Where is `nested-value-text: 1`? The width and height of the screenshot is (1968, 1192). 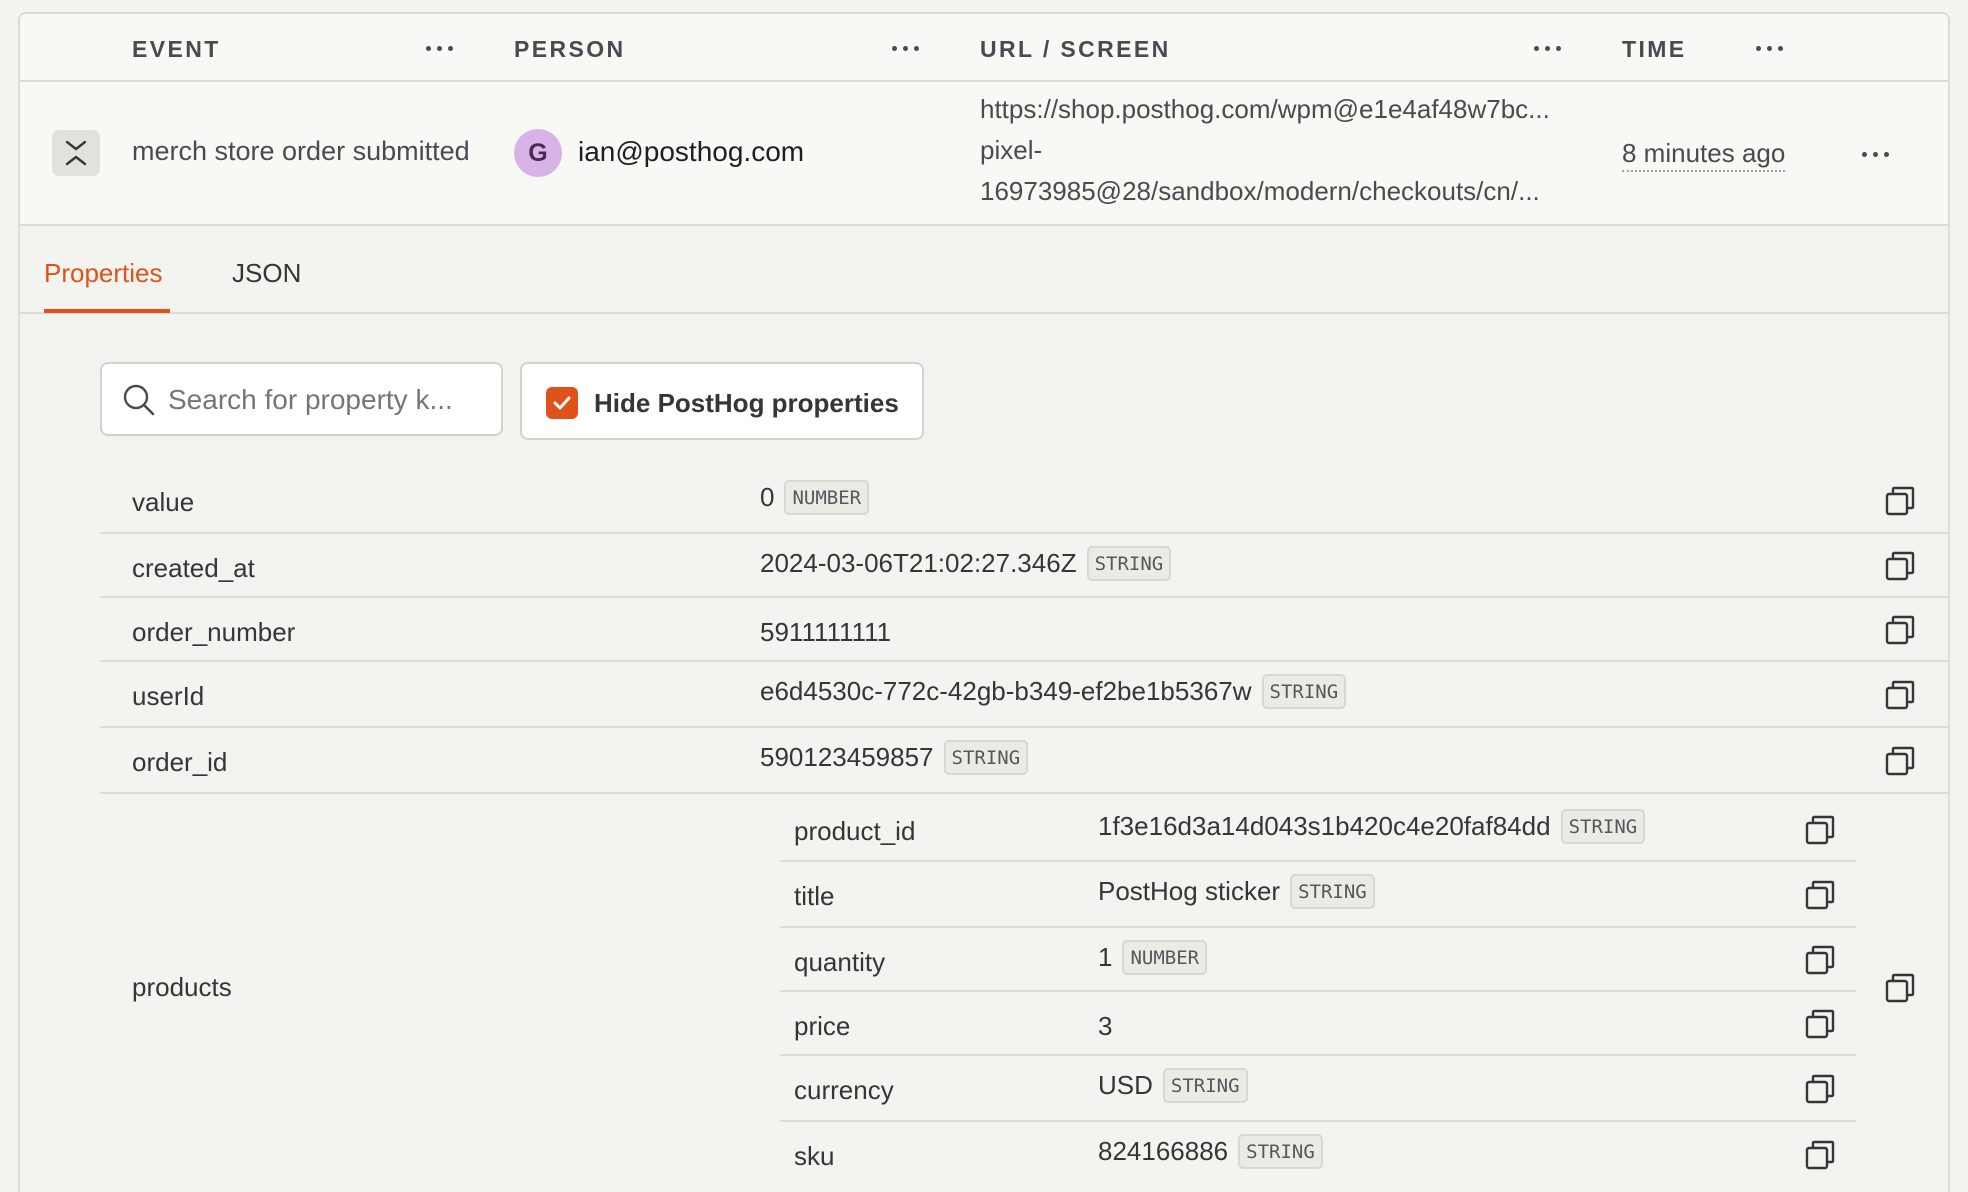
nested-value-text: 1 is located at coordinates (1105, 957).